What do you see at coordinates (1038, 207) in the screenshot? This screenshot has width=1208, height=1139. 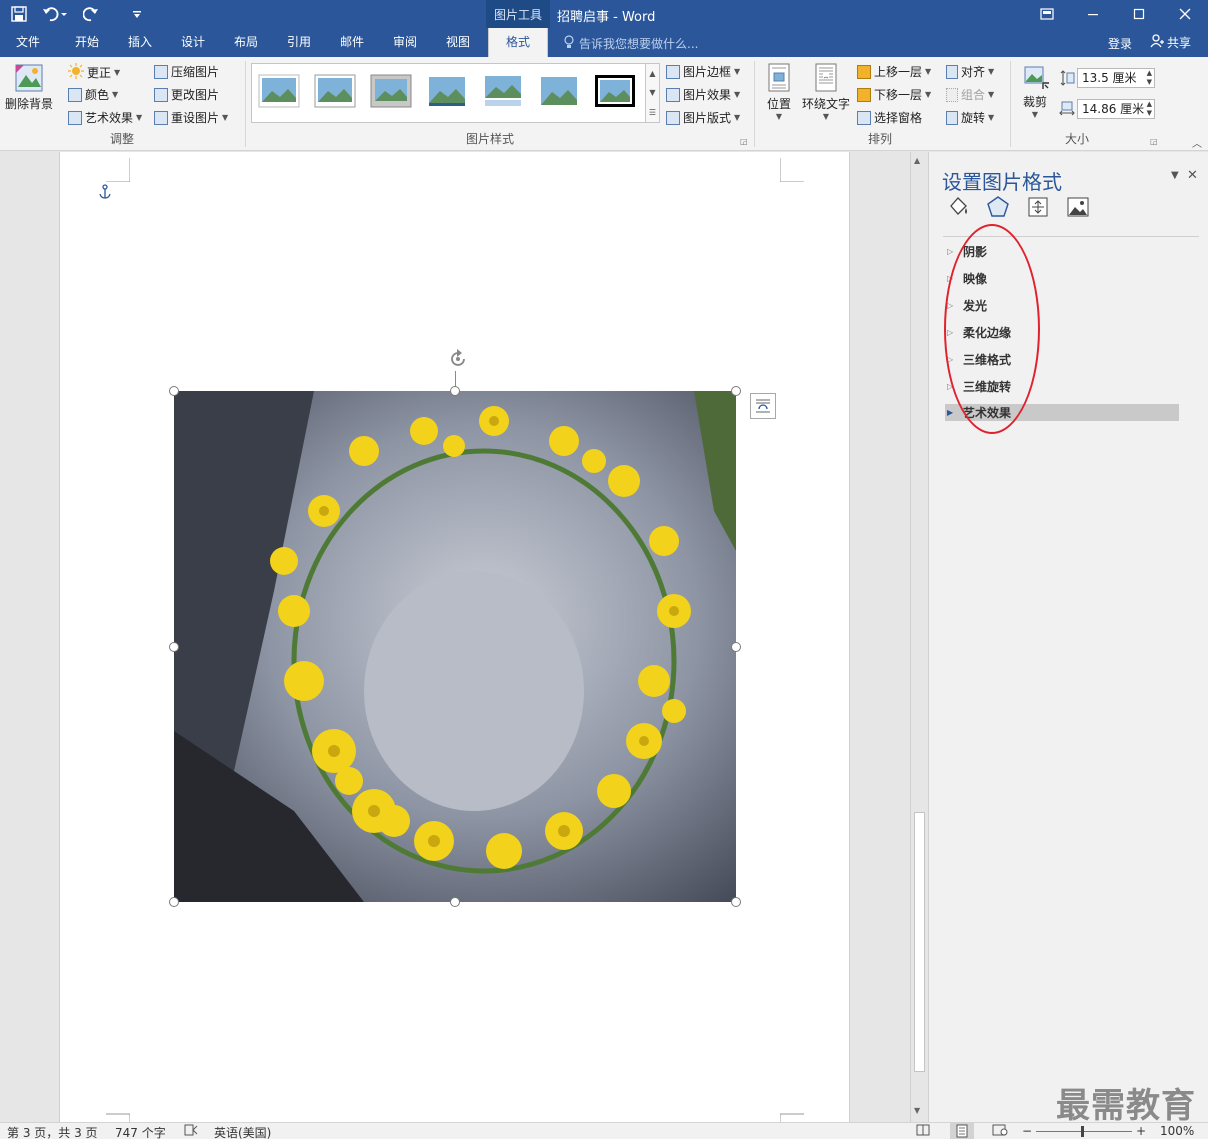 I see `layout-properties-icon` at bounding box center [1038, 207].